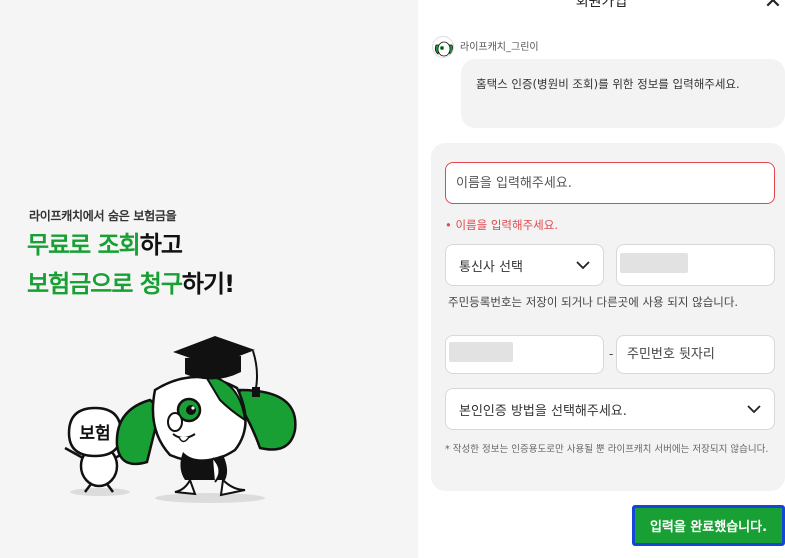 This screenshot has width=785, height=558. I want to click on promo-headline-line1: 무료로 조회하고, so click(105, 245).